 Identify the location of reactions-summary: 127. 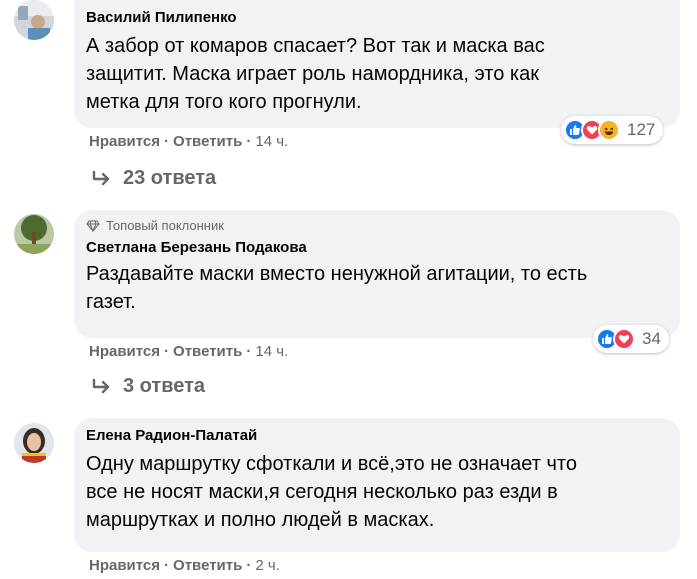
(612, 130).